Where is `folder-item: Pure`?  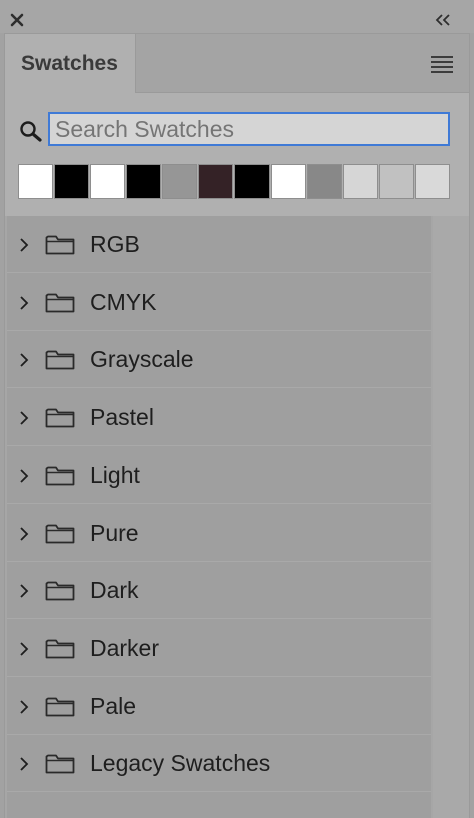 folder-item: Pure is located at coordinates (219, 533).